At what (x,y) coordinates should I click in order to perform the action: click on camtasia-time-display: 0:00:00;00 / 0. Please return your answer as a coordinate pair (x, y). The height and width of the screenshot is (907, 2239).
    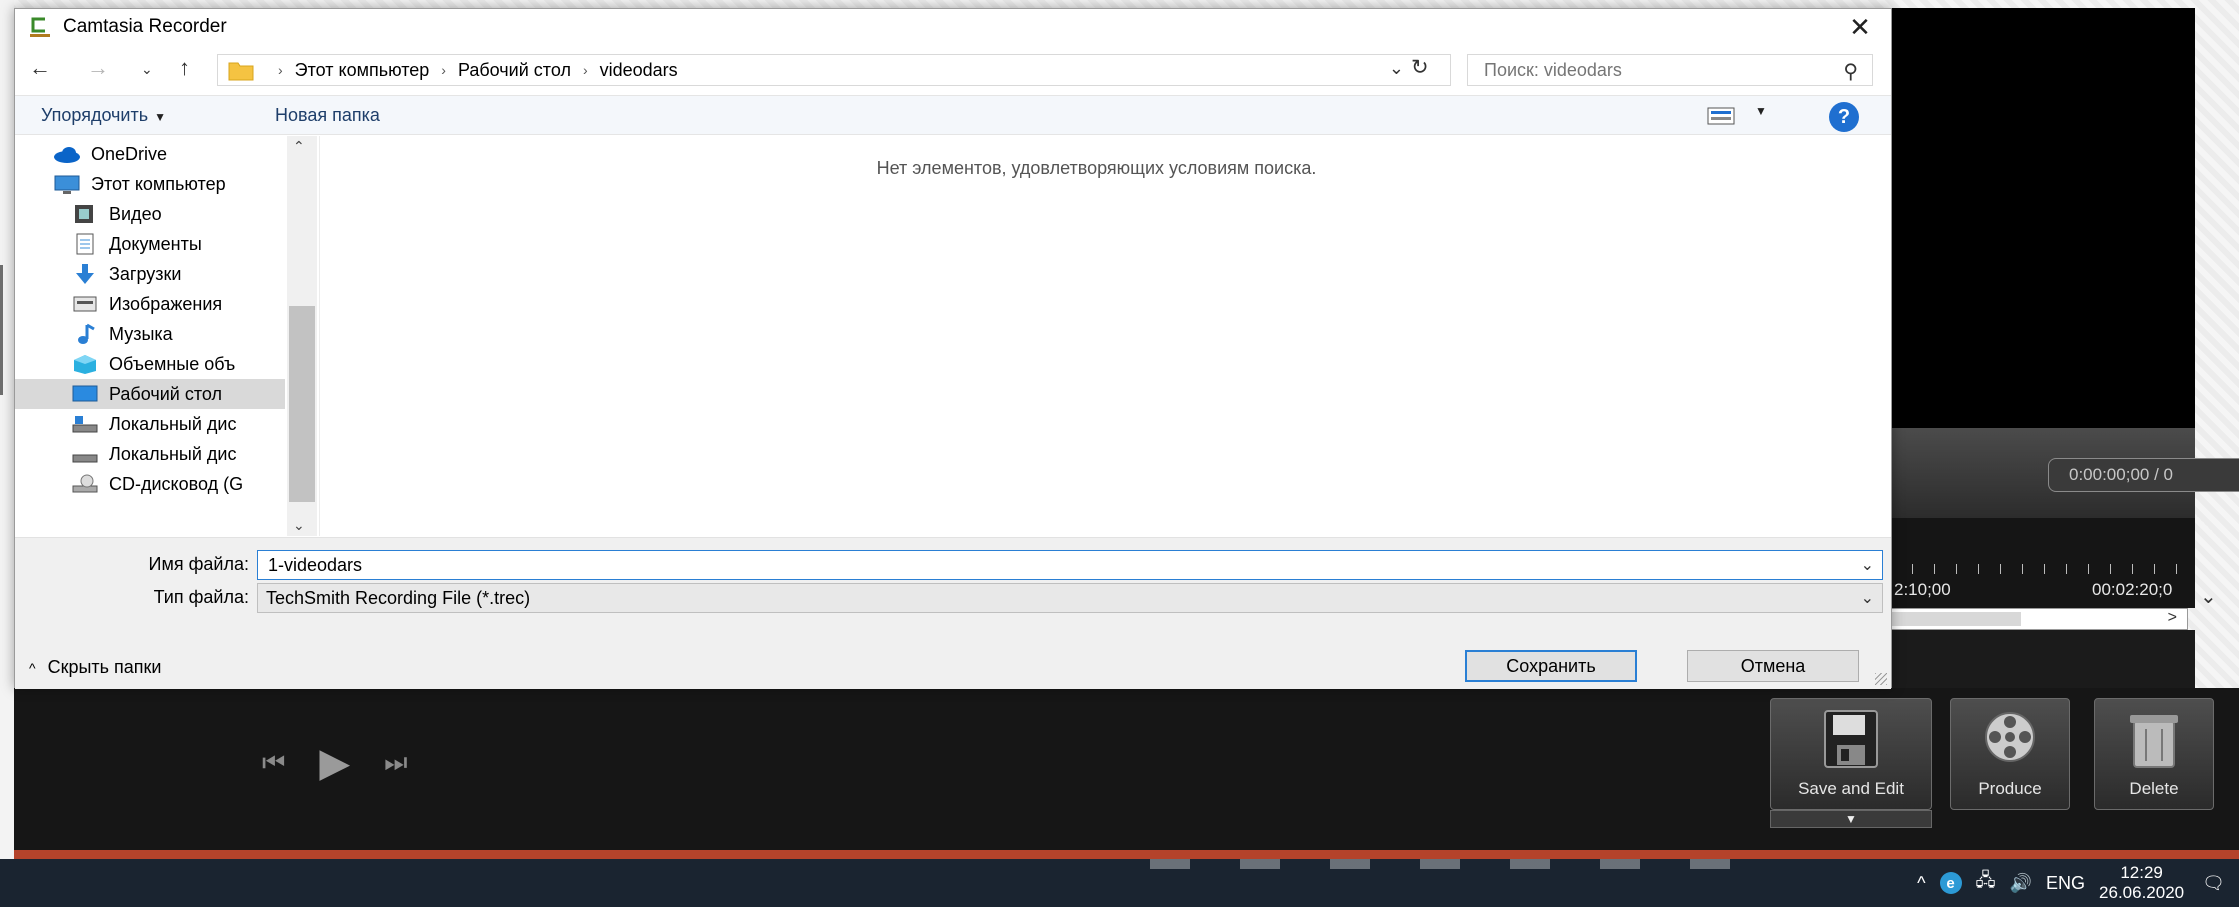
    Looking at the image, I should click on (2143, 475).